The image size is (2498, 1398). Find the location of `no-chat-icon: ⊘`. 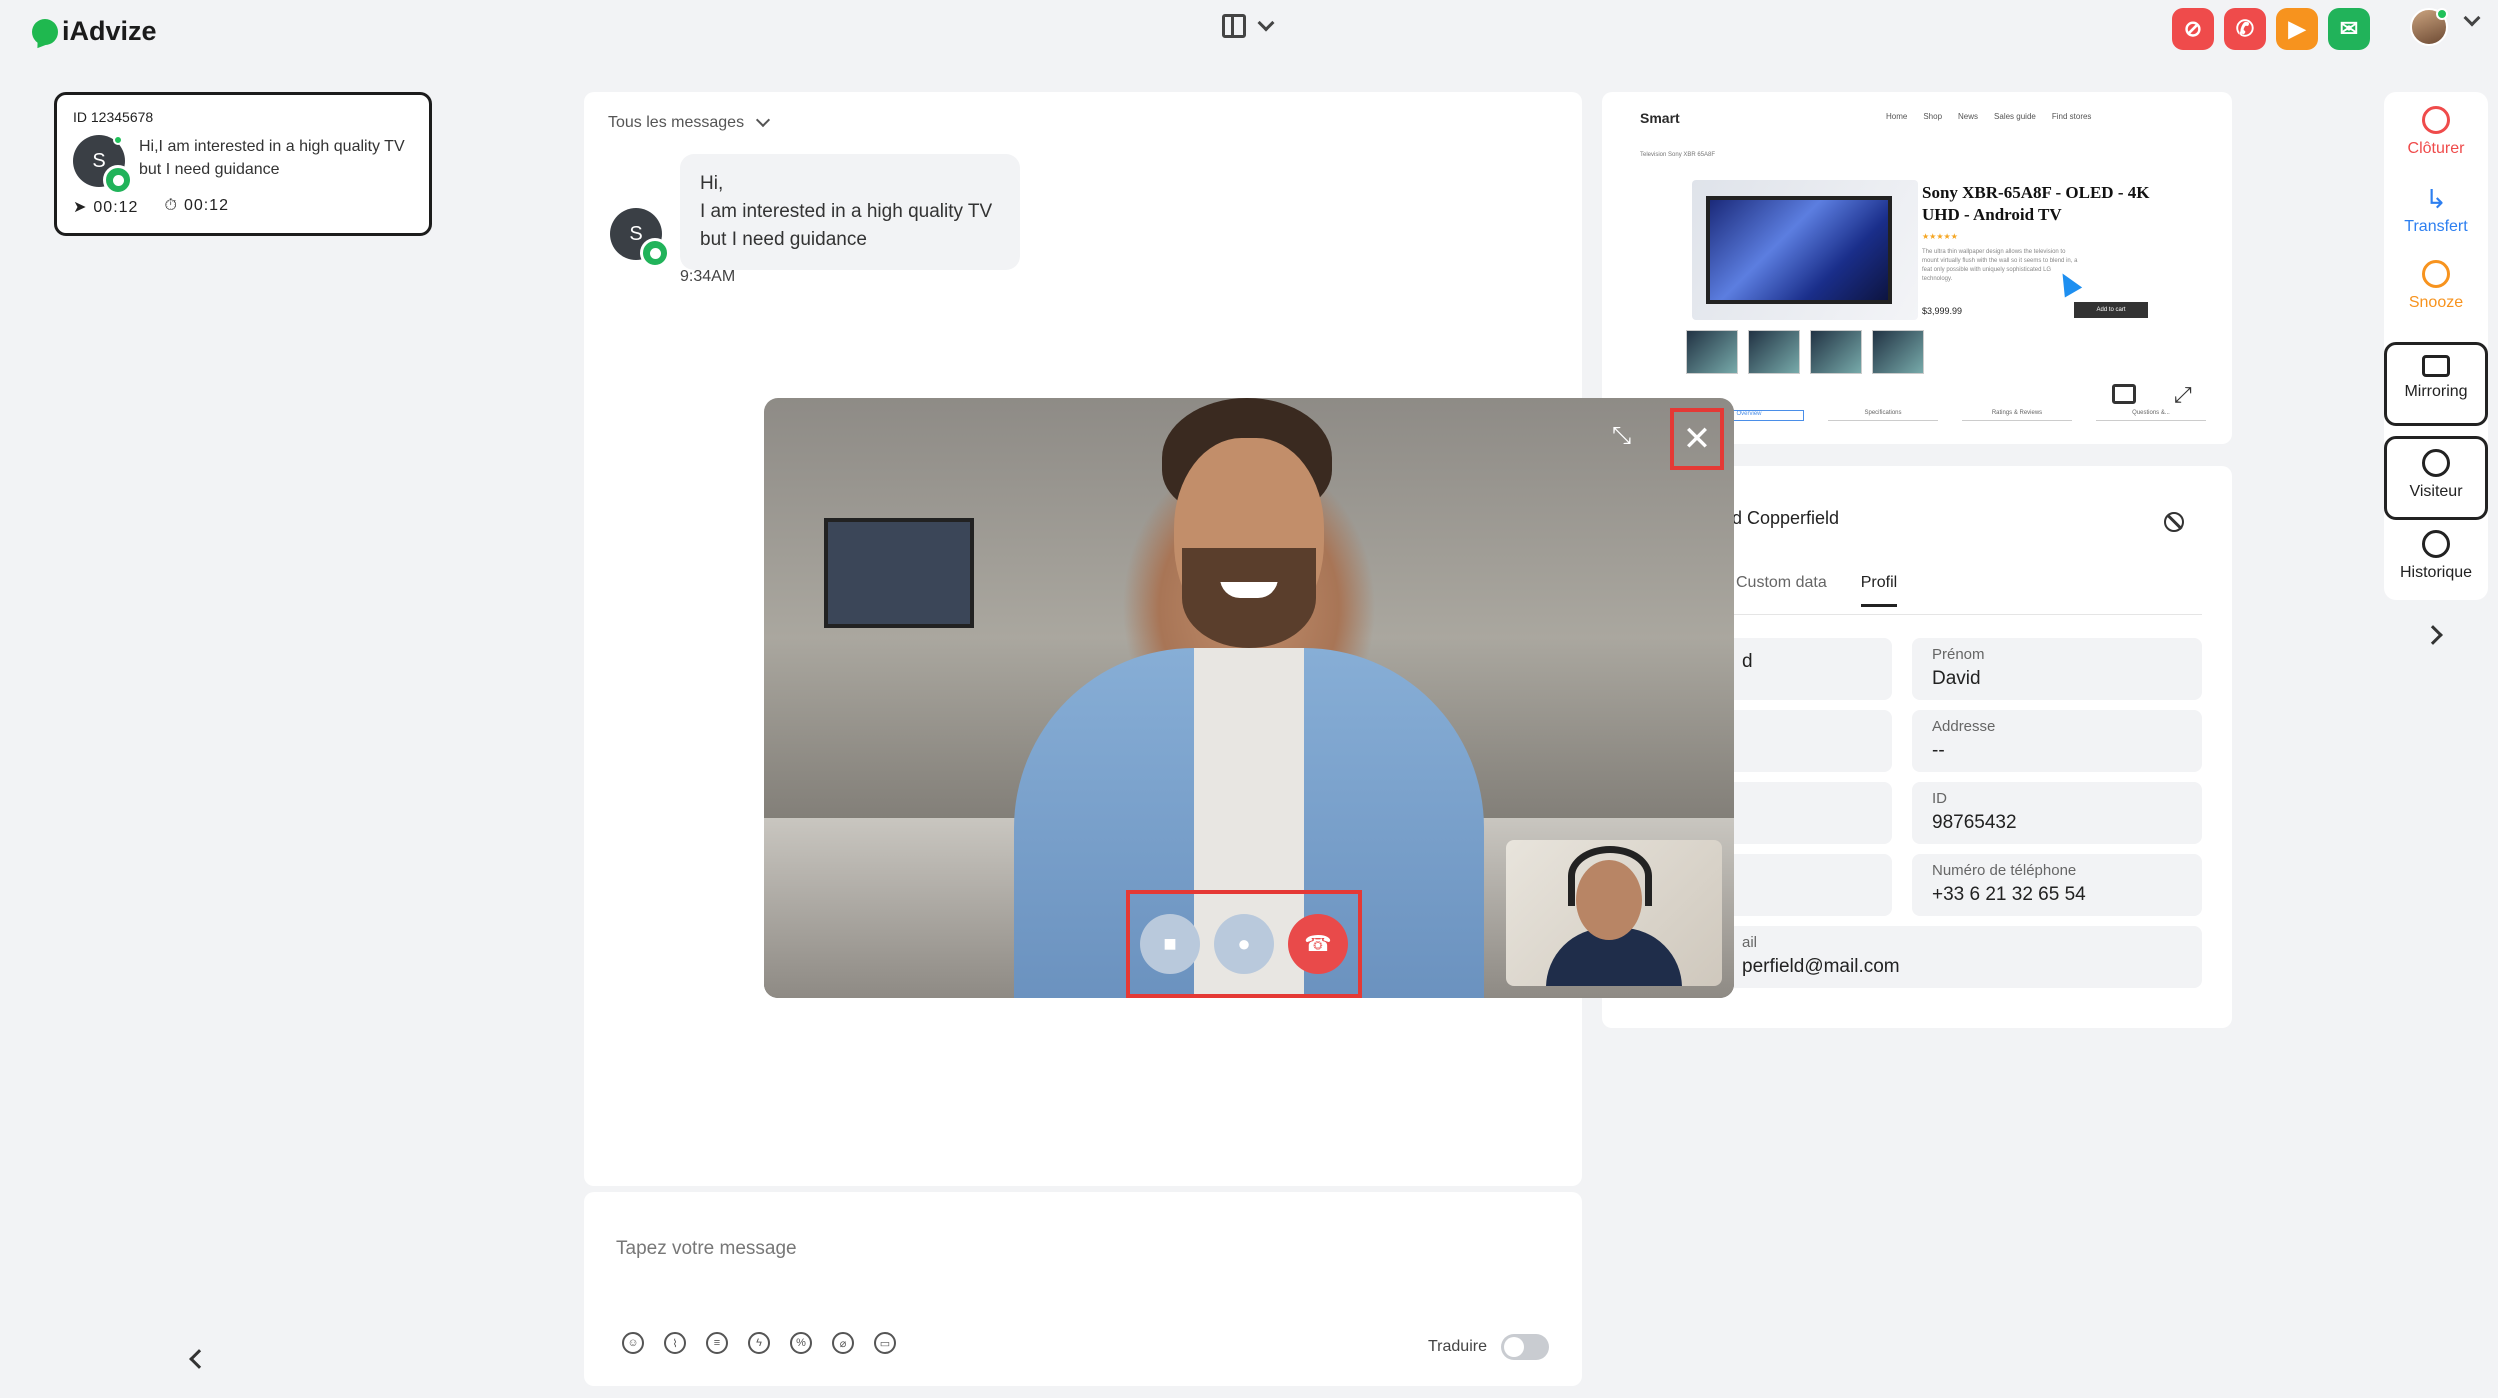

no-chat-icon: ⊘ is located at coordinates (2193, 29).